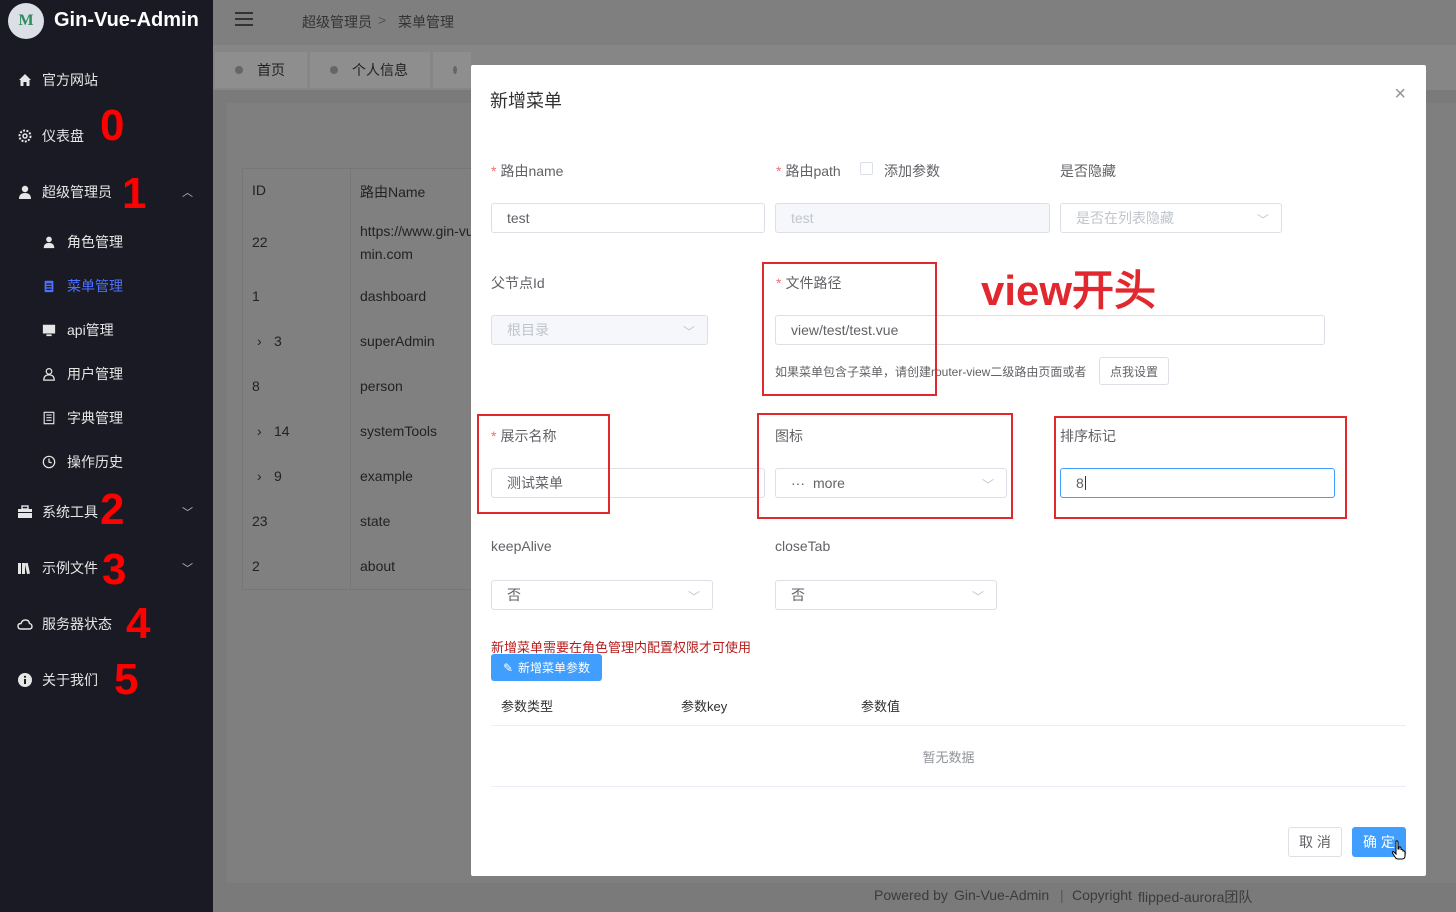 The height and width of the screenshot is (912, 1456). I want to click on footer-team-link: flipped-aurora团队, so click(1195, 897).